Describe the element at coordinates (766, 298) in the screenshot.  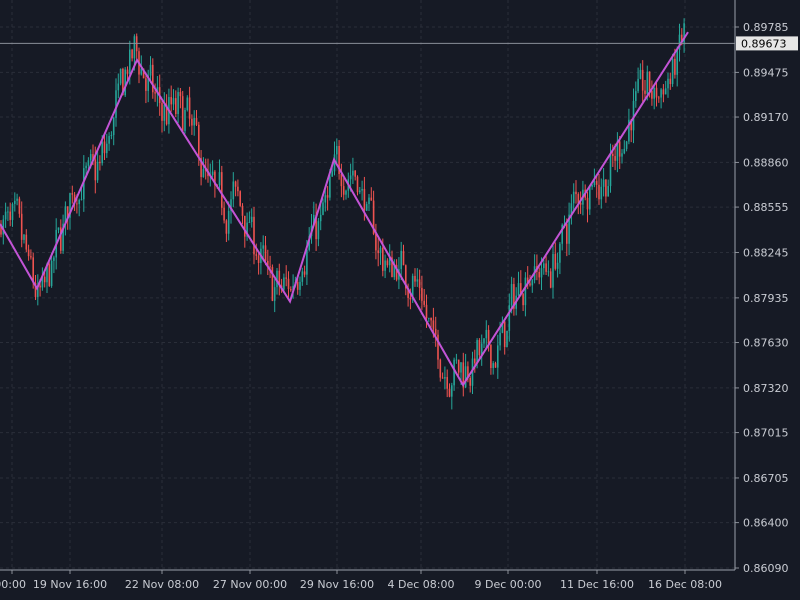
I see `price-tick-label: 0.87935` at that location.